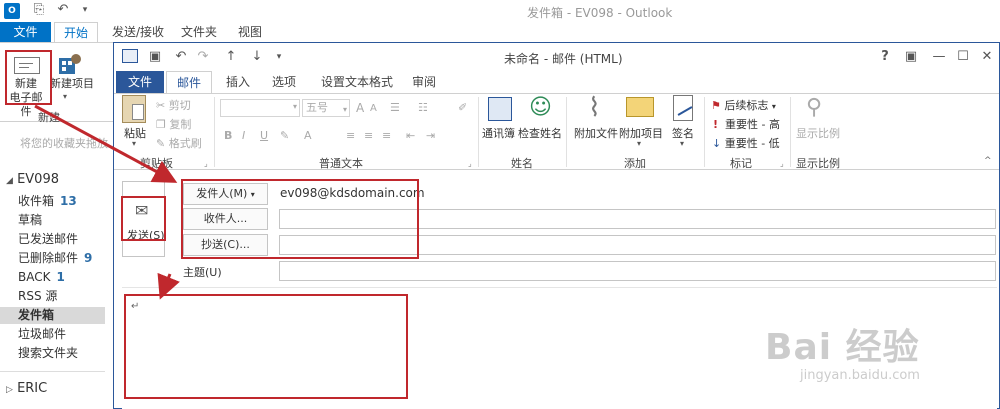 Image resolution: width=1000 pixels, height=409 pixels. Describe the element at coordinates (860, 375) in the screenshot. I see `watermark-url: jingyan.baidu.com` at that location.